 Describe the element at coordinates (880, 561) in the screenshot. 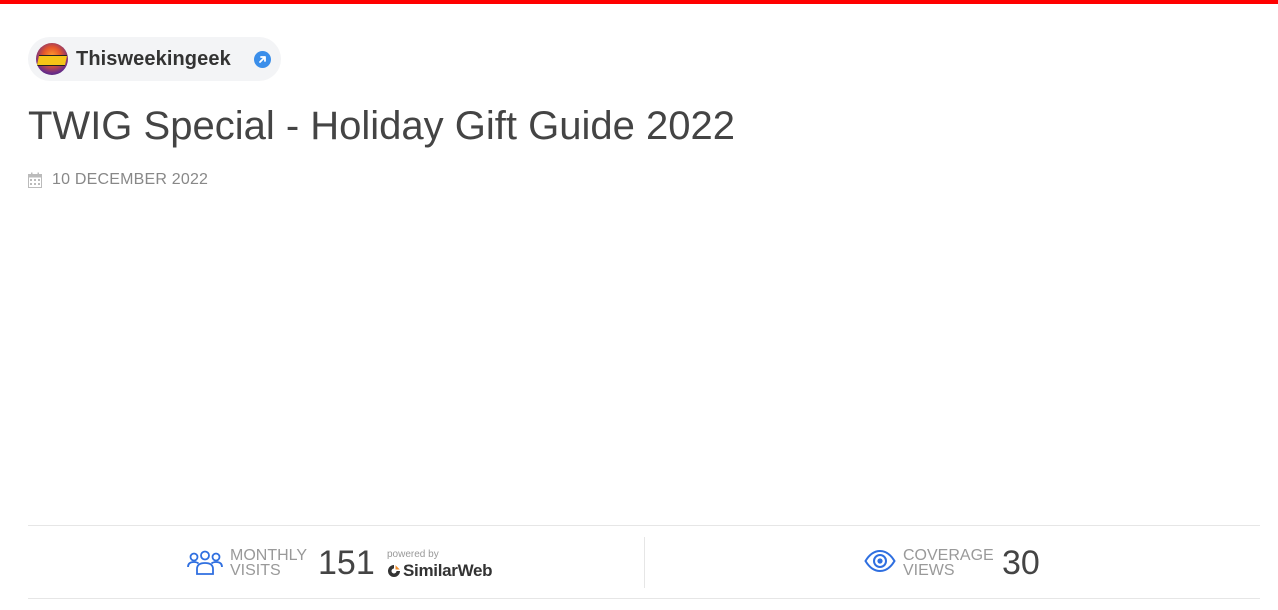

I see `eye-icon` at that location.